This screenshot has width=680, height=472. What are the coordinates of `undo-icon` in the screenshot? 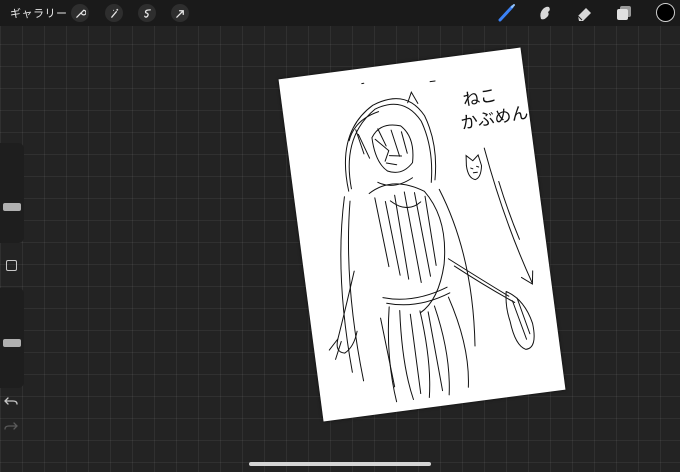 It's located at (11, 401).